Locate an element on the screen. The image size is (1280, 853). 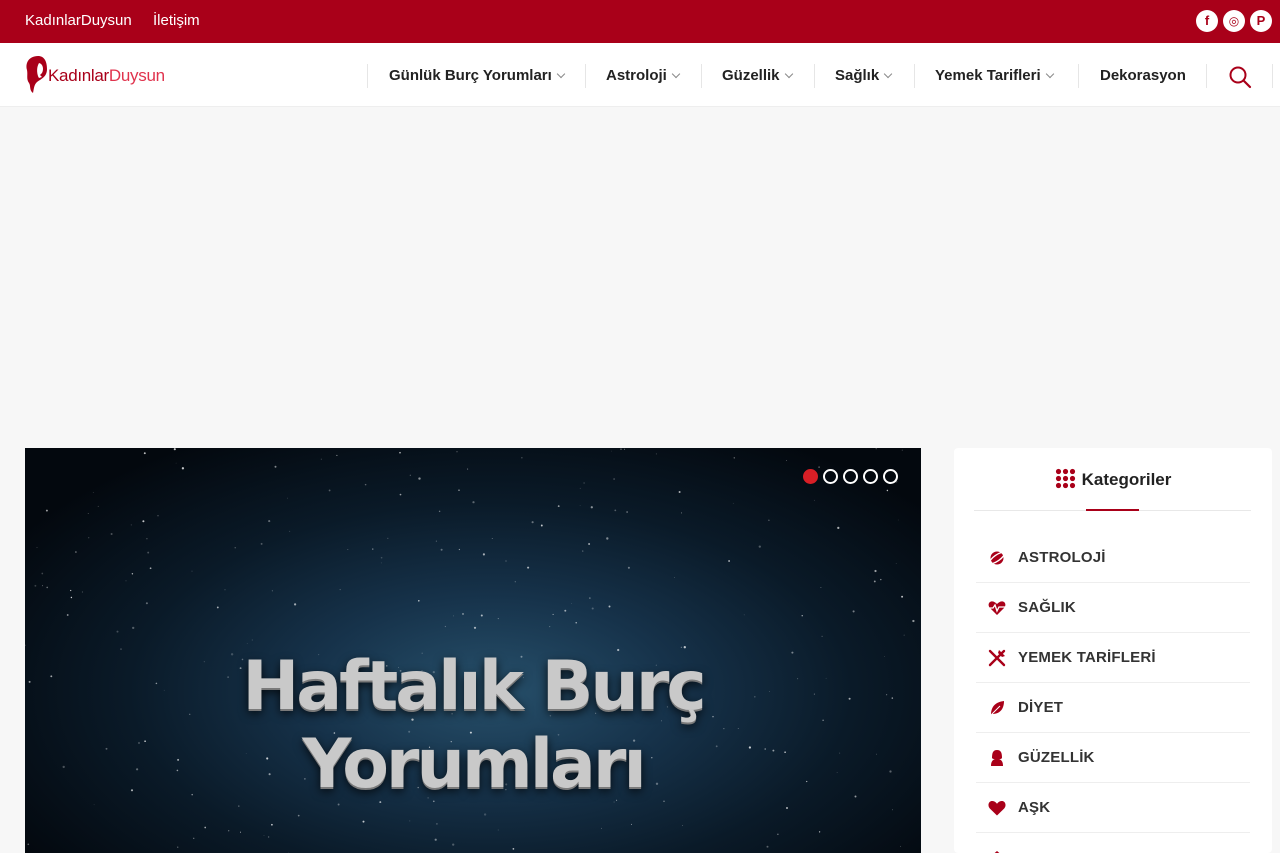
slide-title-line1: Haftalık Burç is located at coordinates (474, 686).